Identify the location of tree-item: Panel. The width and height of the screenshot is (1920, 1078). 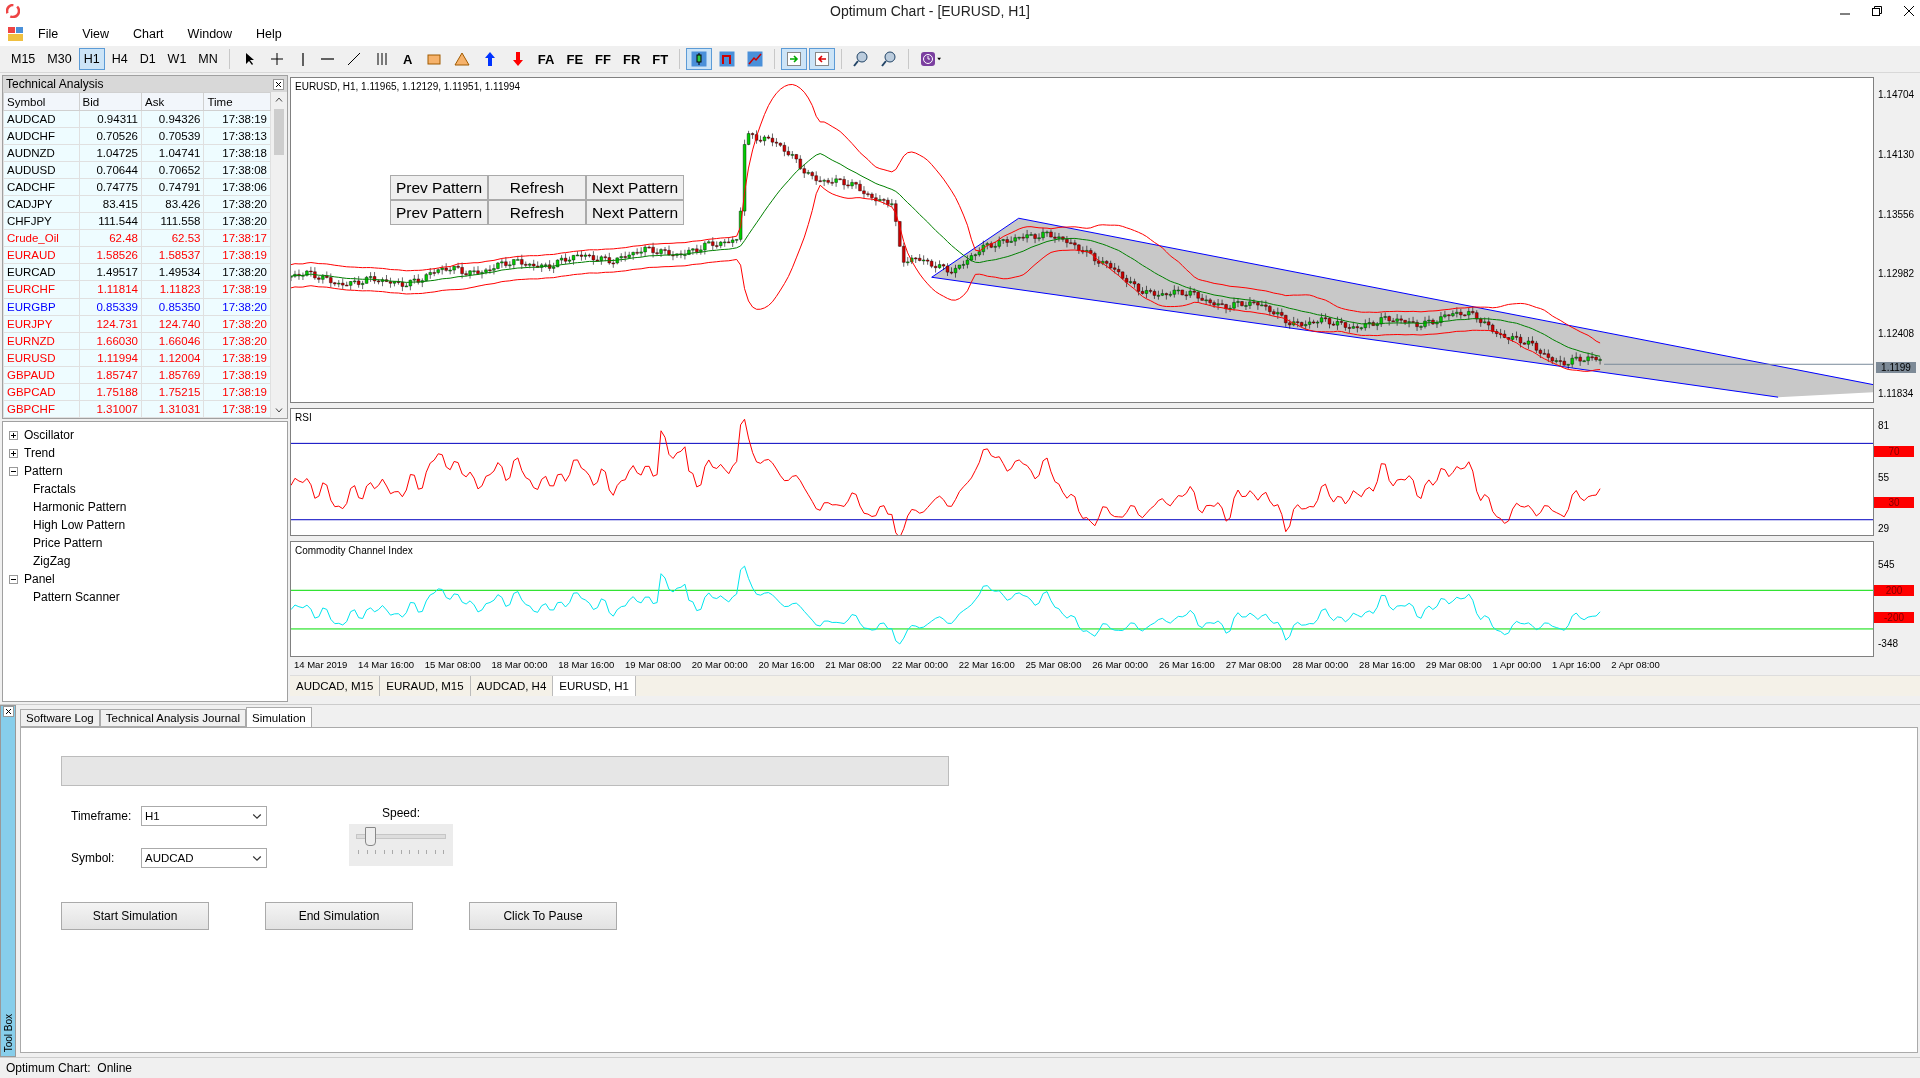
(39, 579).